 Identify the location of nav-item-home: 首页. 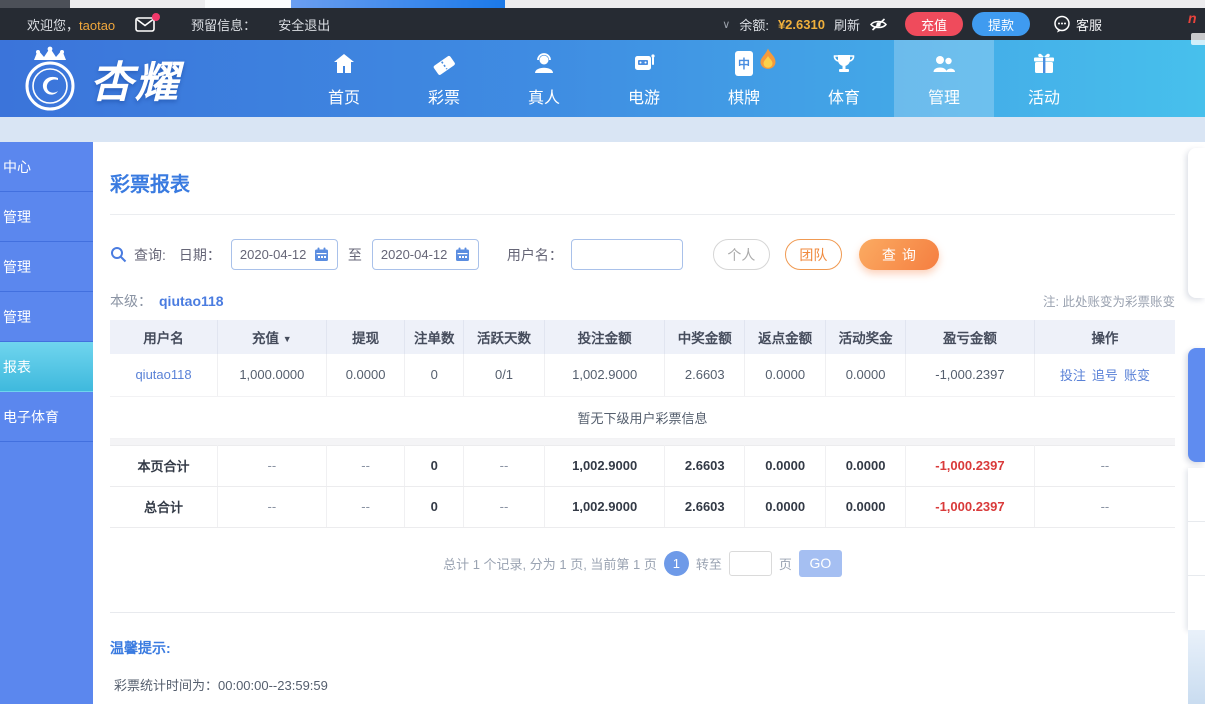
(344, 78).